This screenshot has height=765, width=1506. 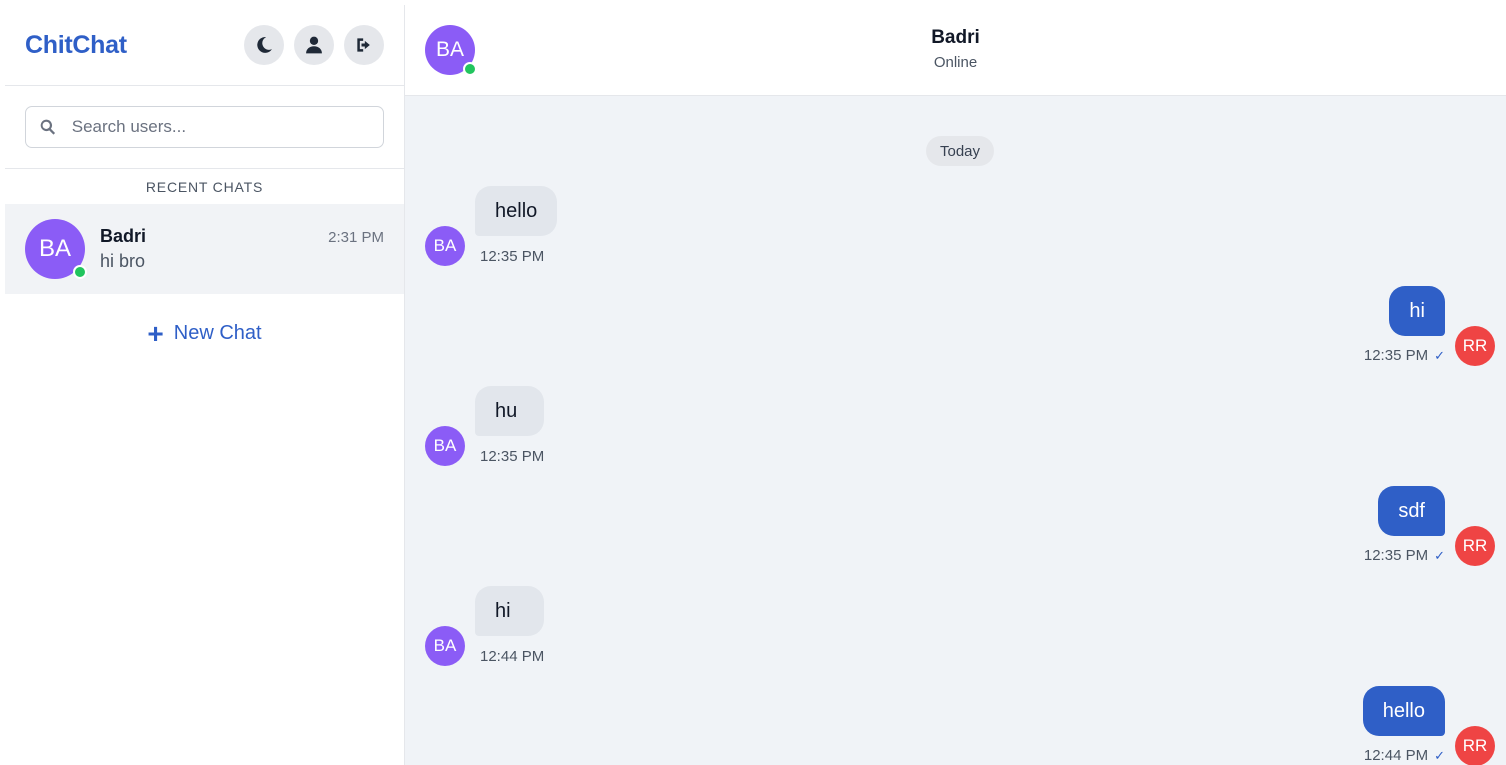 I want to click on contact-status: Online, so click(x=955, y=62).